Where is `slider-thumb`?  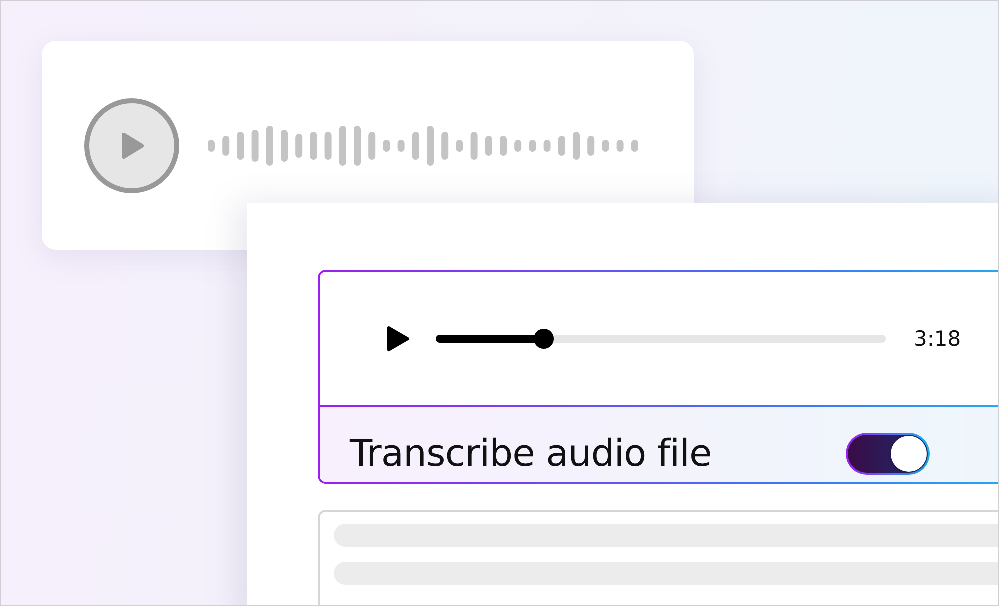
slider-thumb is located at coordinates (544, 338).